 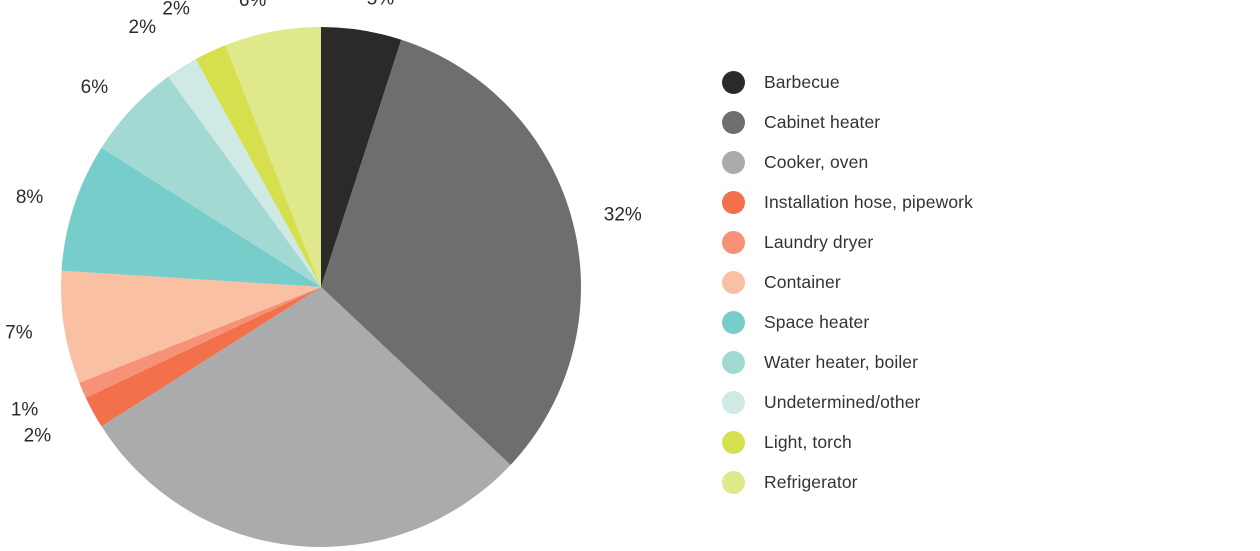 I want to click on legend-item-label: Refrigerator, so click(x=811, y=481).